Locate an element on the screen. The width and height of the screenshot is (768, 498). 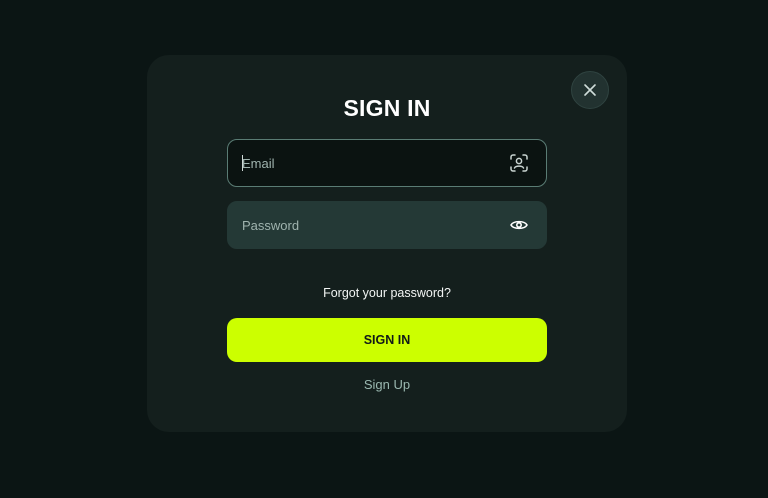
modal-title: SIGN IN is located at coordinates (387, 108).